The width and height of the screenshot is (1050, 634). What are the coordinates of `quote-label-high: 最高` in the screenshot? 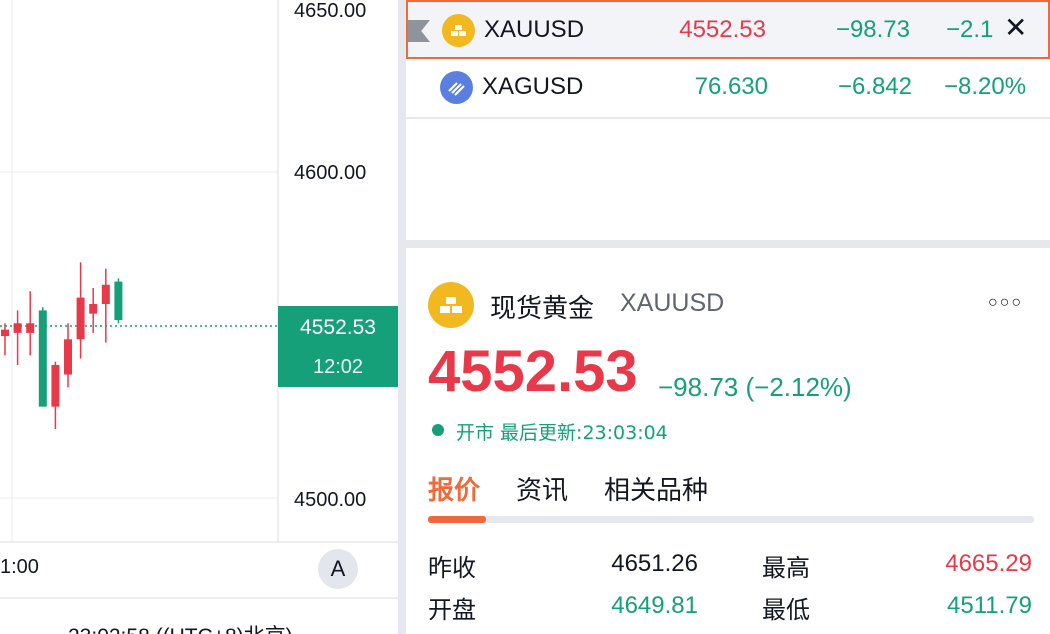 It's located at (786, 568).